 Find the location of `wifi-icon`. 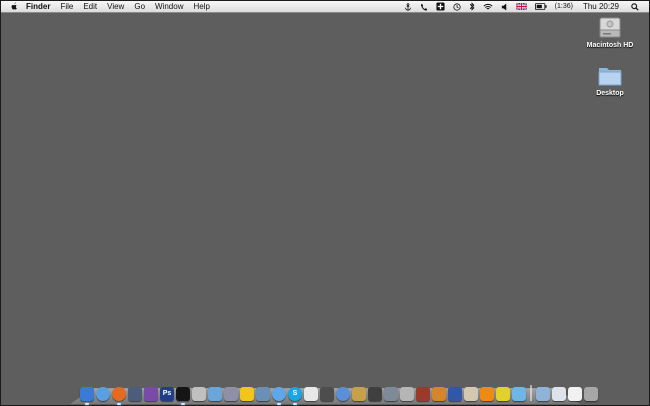

wifi-icon is located at coordinates (488, 6).